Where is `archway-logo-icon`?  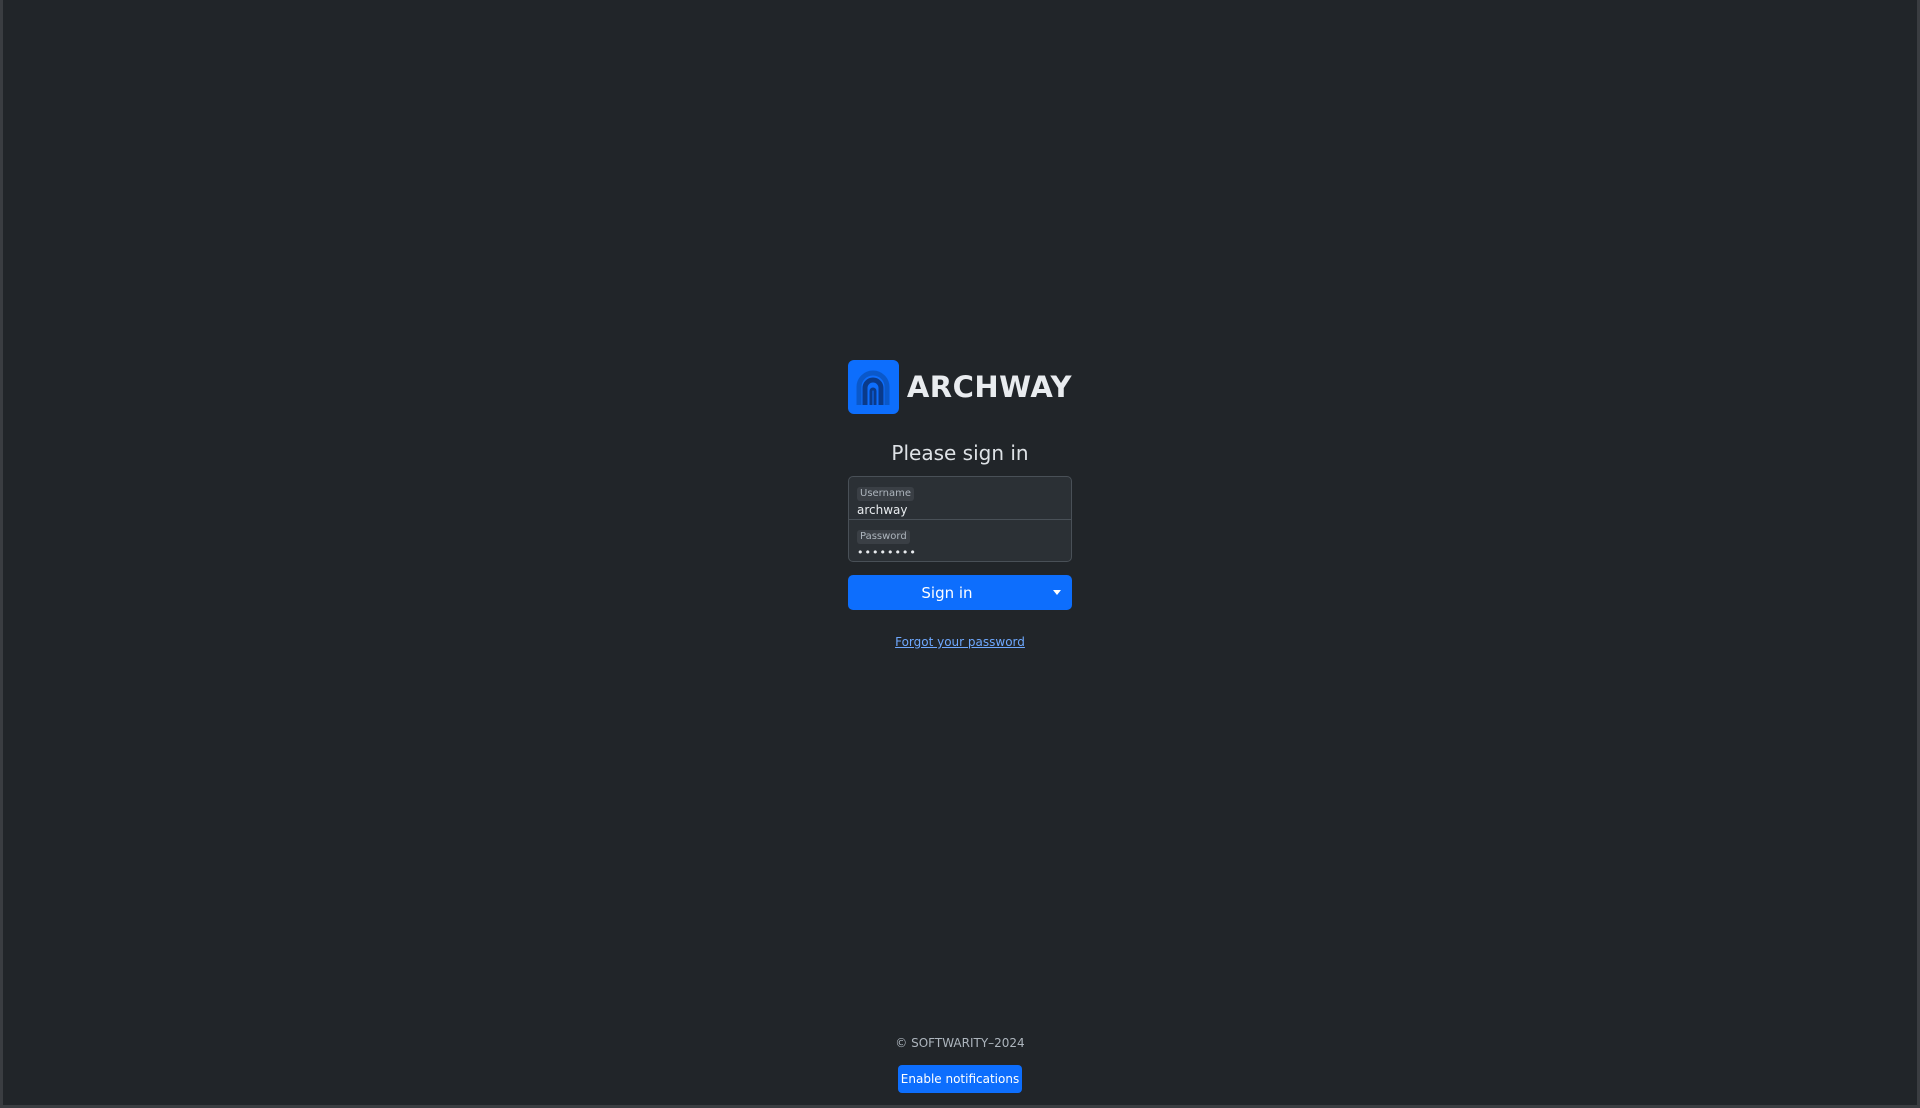
archway-logo-icon is located at coordinates (873, 387).